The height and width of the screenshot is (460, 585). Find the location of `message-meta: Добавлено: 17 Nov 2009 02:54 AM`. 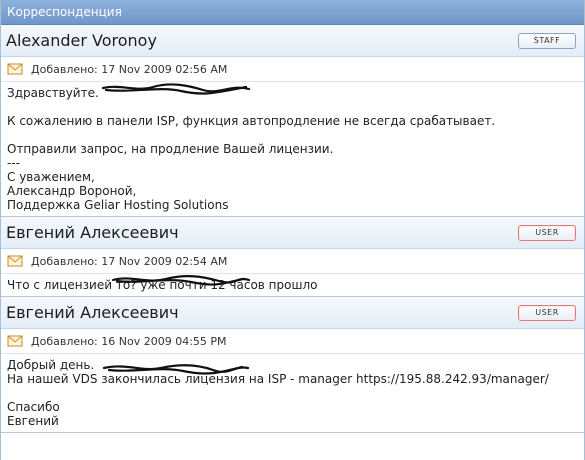

message-meta: Добавлено: 17 Nov 2009 02:54 AM is located at coordinates (292, 261).